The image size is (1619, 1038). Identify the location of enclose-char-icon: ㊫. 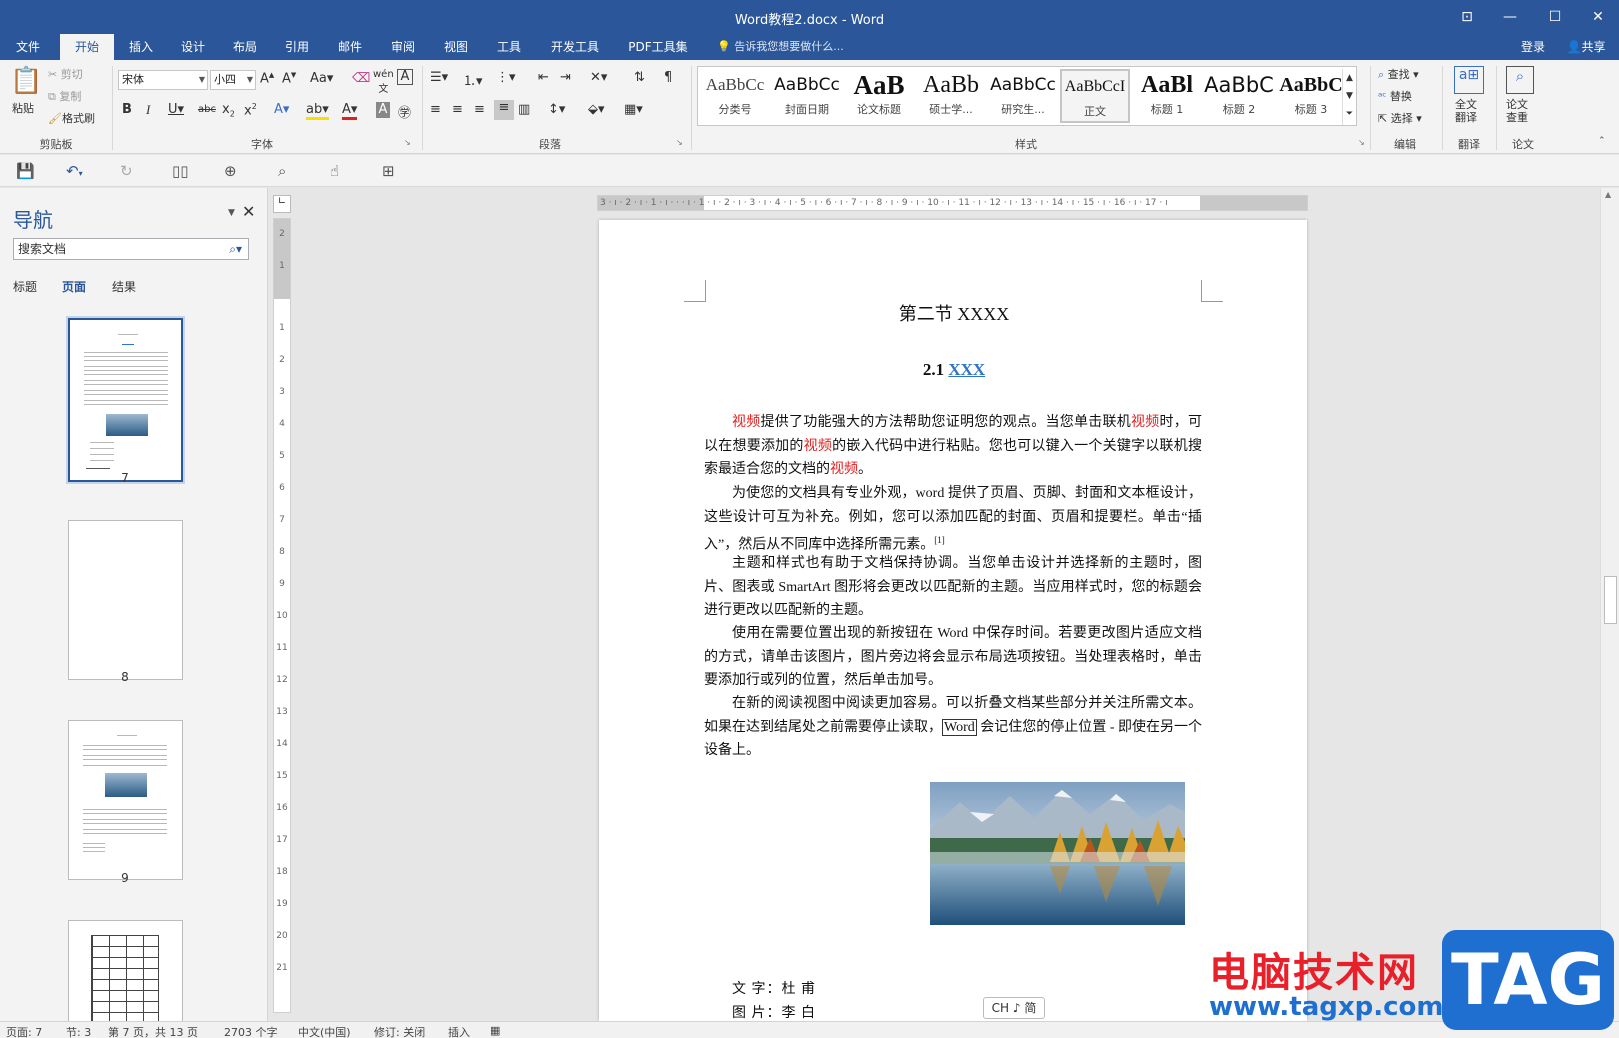
(404, 111).